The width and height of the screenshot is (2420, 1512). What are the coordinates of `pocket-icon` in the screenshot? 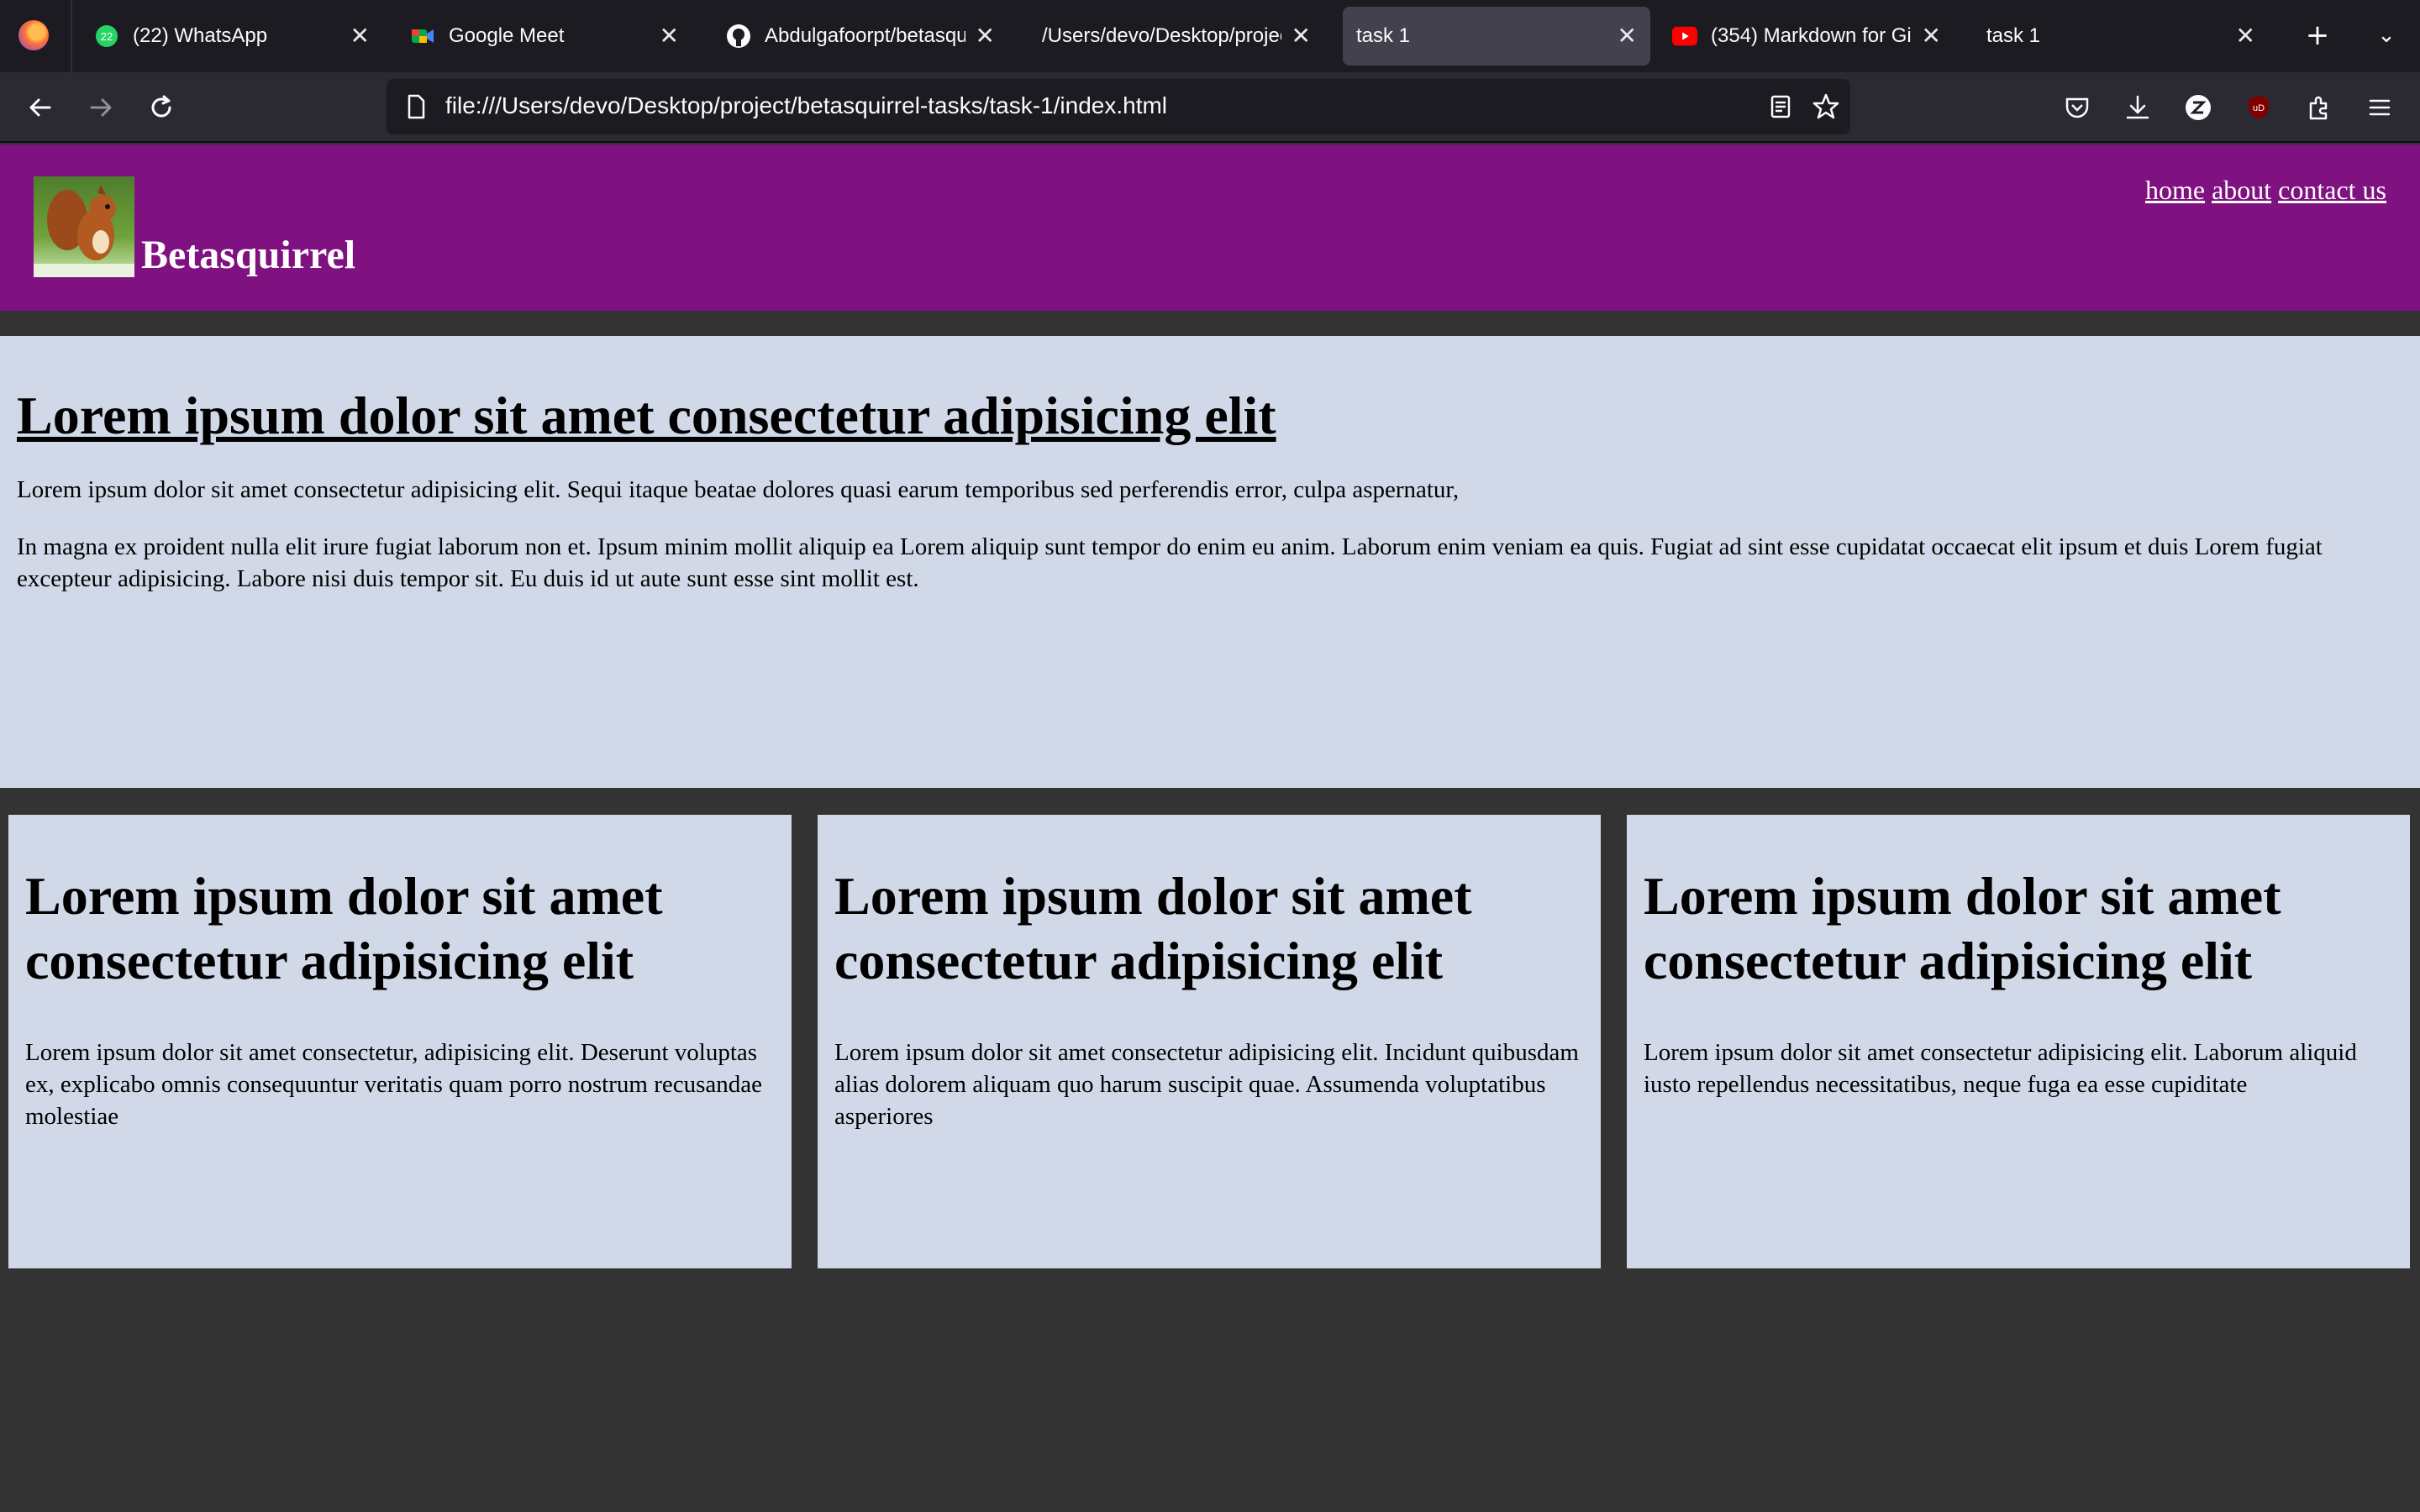 It's located at (2077, 107).